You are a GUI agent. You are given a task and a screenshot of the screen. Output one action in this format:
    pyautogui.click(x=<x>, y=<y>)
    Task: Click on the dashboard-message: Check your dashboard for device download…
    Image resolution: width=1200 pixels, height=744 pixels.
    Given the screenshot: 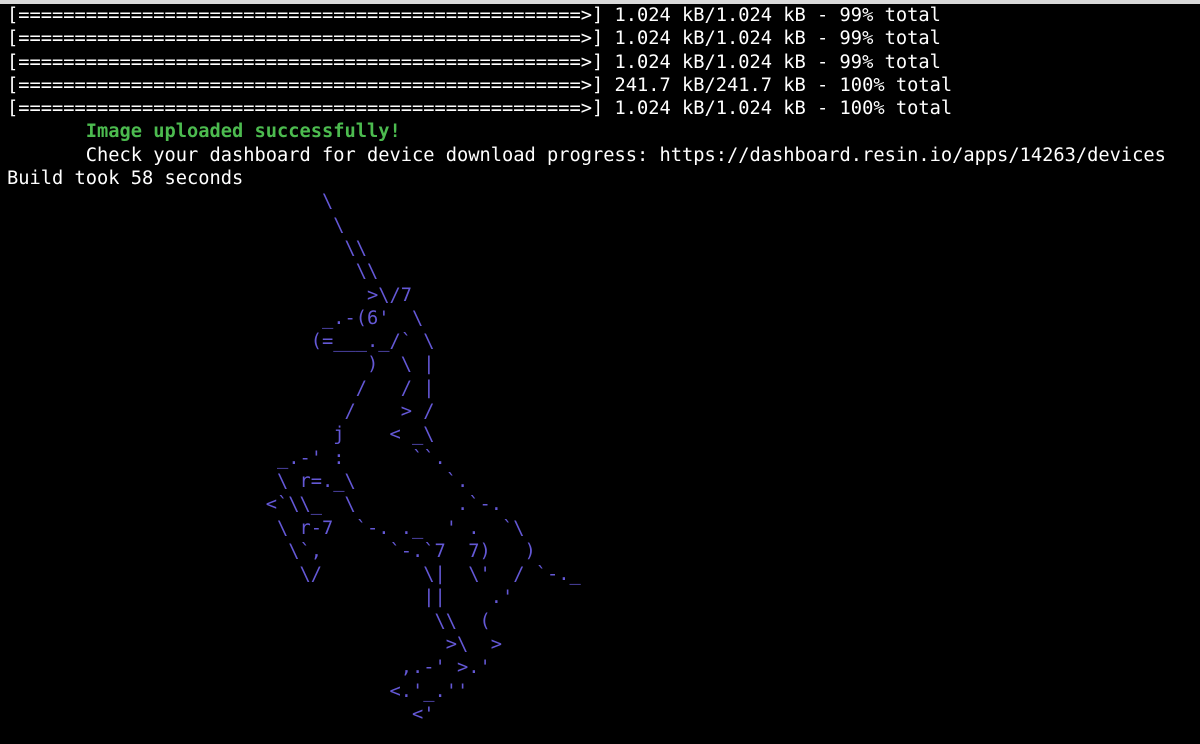 What is the action you would take?
    pyautogui.click(x=586, y=155)
    